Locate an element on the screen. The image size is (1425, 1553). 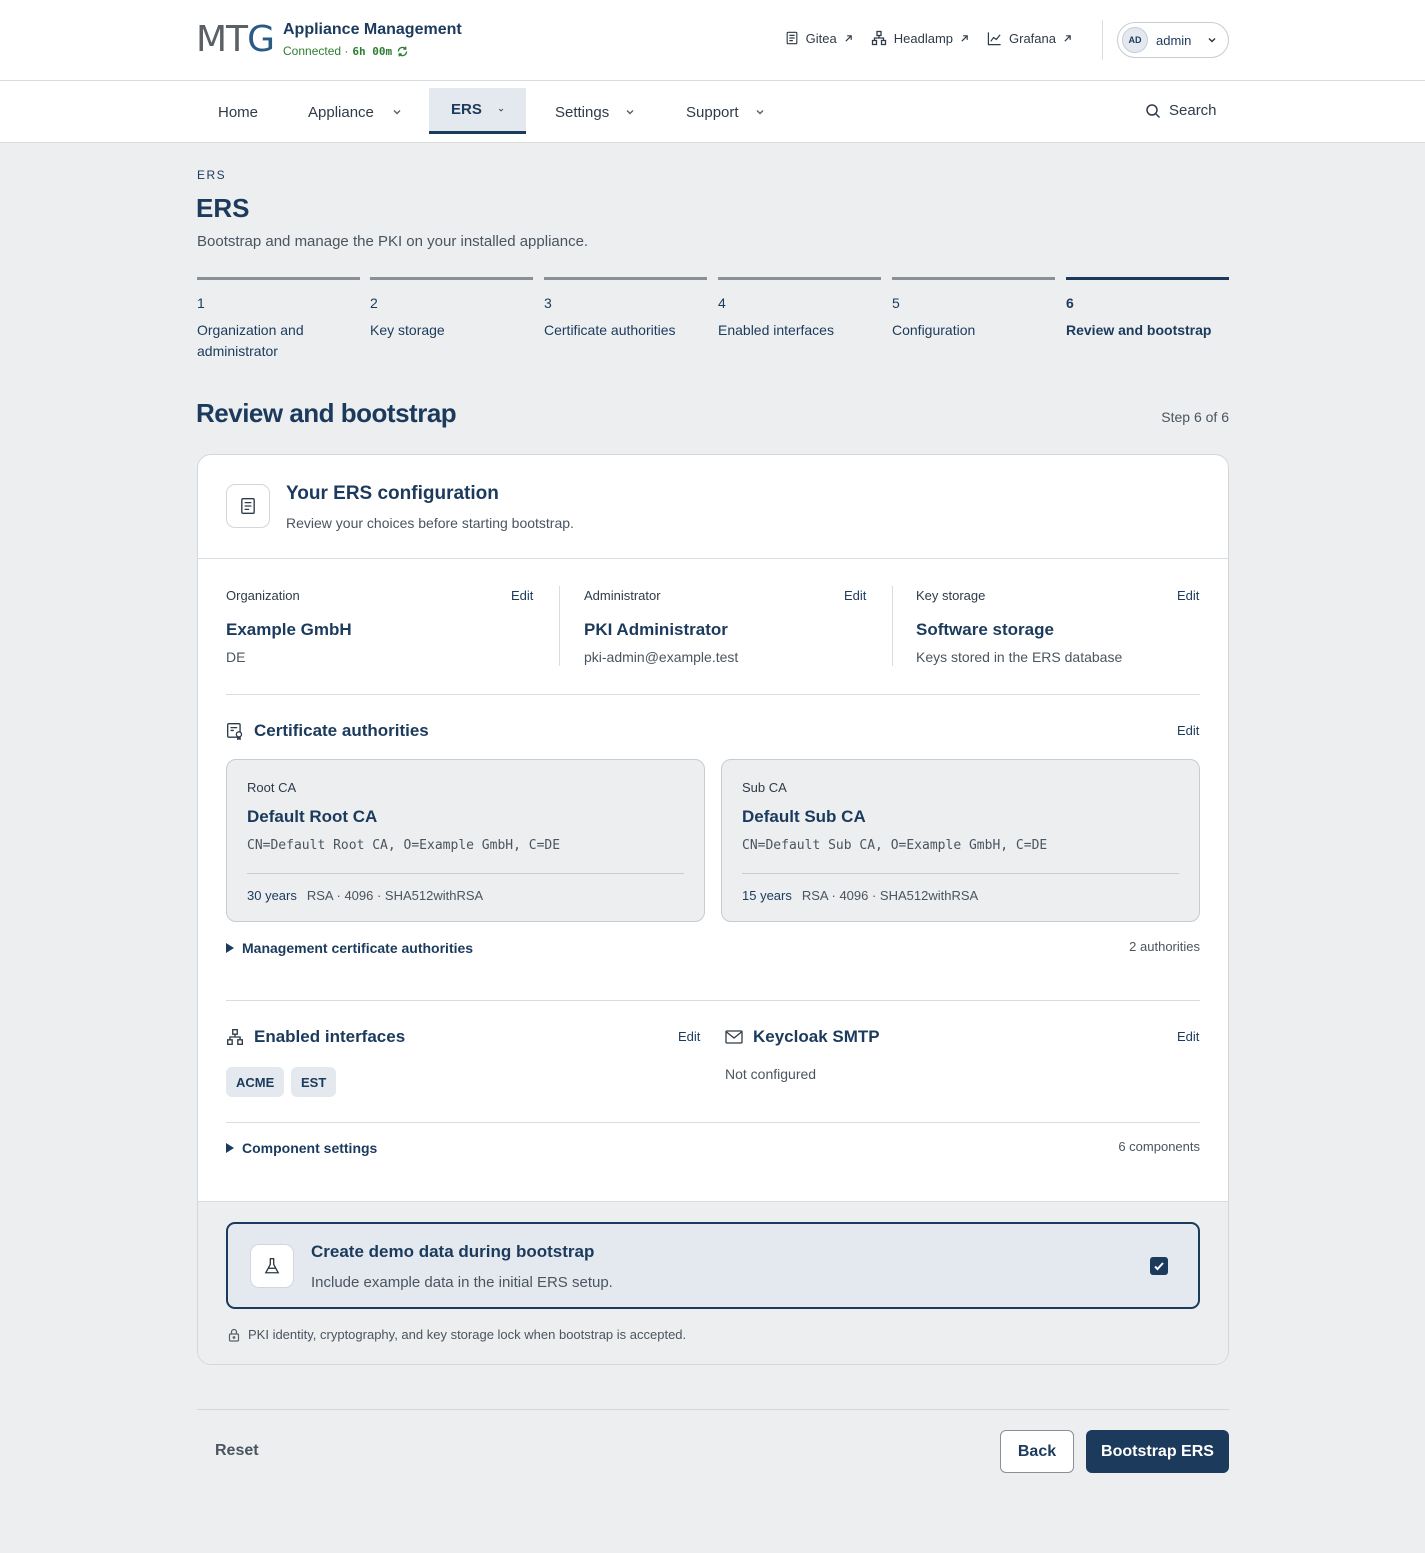
step-4: 4 Enabled interfaces is located at coordinates (799, 309).